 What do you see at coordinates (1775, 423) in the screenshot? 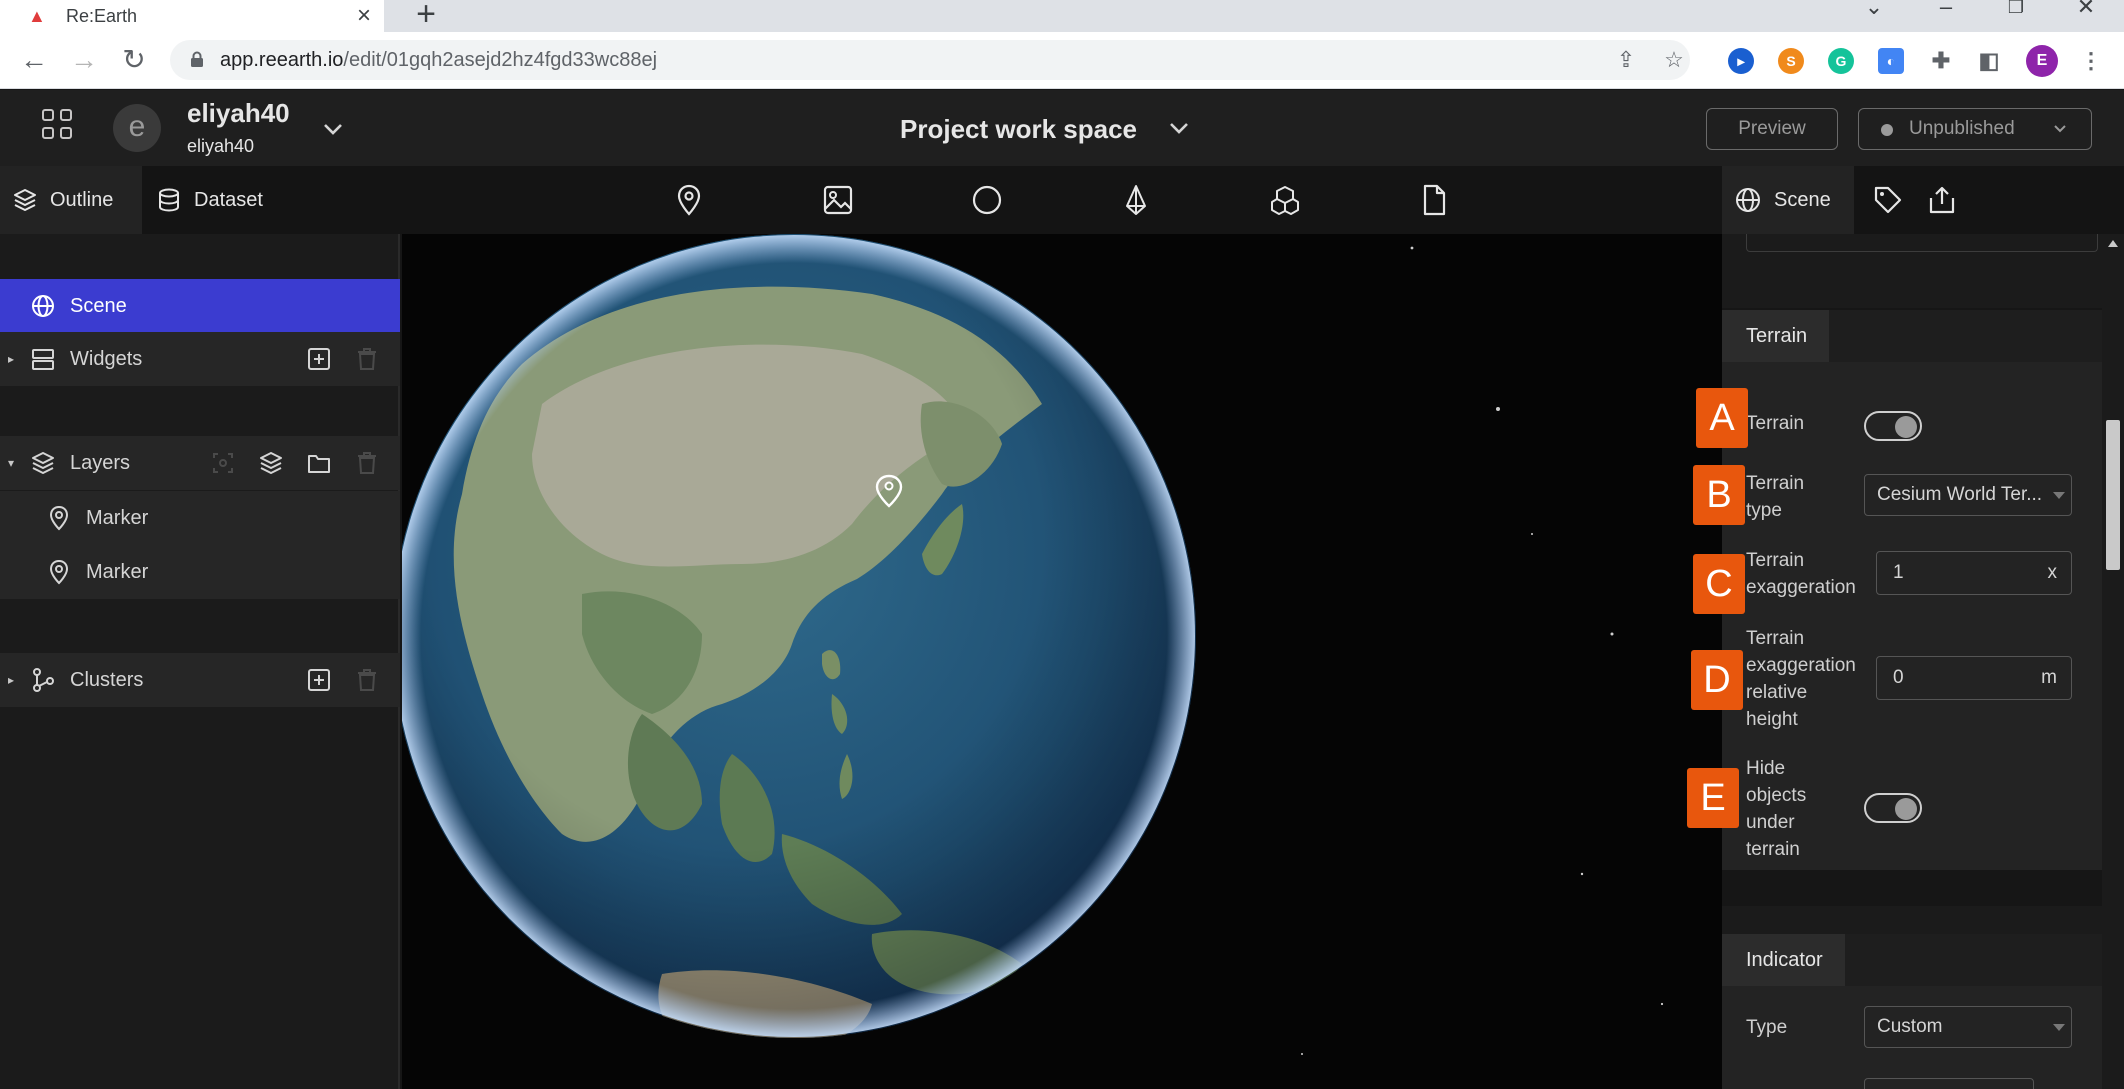
I see `terrain-label: Terrain` at bounding box center [1775, 423].